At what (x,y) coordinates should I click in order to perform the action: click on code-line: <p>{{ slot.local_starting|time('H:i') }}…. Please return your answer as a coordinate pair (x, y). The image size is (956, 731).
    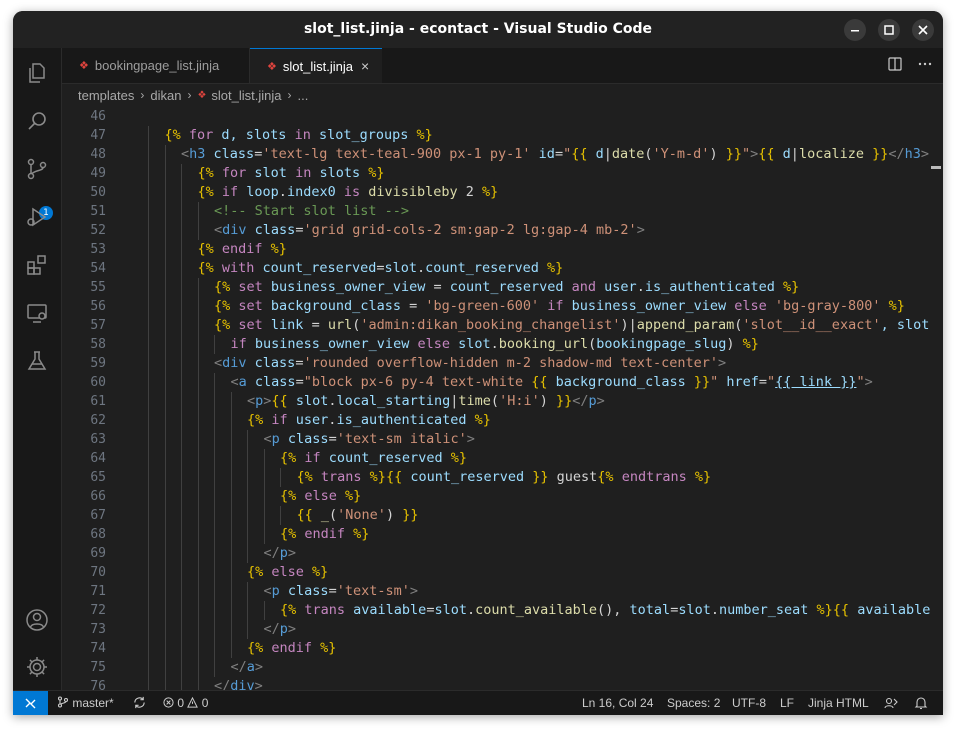
    Looking at the image, I should click on (426, 401).